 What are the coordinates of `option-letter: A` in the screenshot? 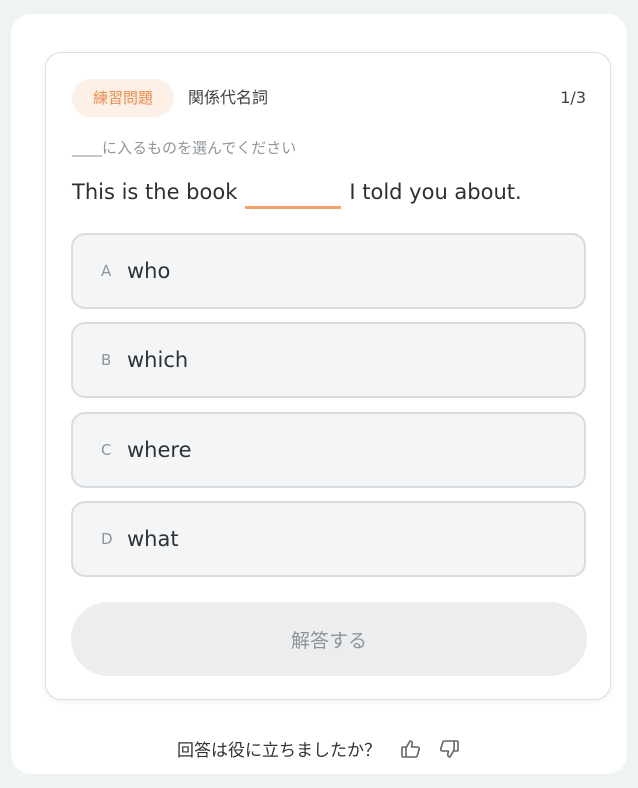 It's located at (106, 271).